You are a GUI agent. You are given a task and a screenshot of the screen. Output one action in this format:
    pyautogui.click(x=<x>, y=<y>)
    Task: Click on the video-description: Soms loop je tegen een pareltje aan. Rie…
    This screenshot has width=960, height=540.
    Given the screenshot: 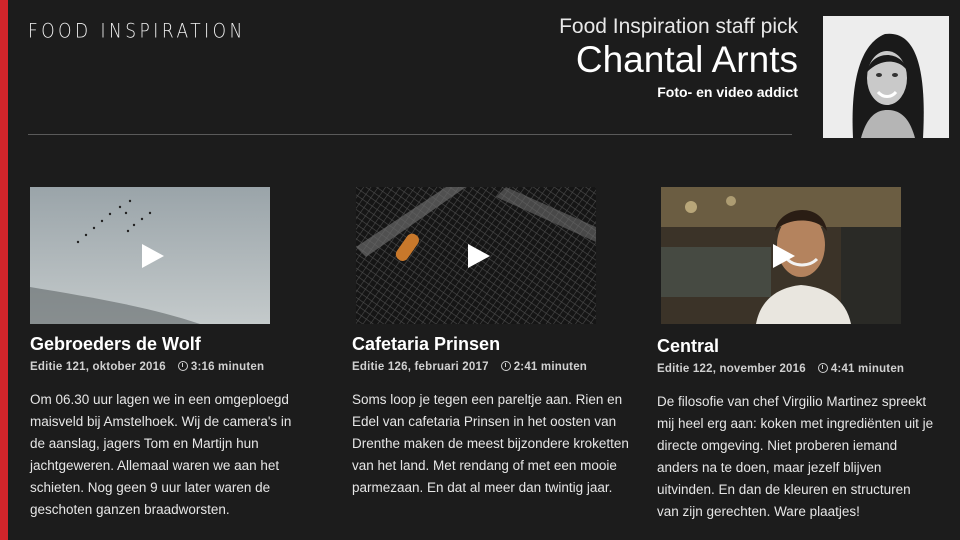 What is the action you would take?
    pyautogui.click(x=490, y=443)
    